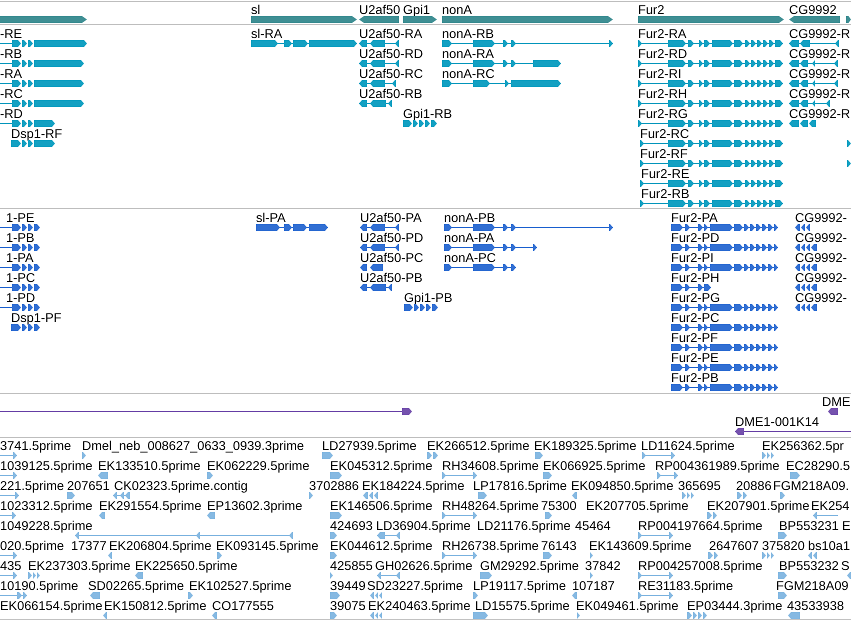 This screenshot has width=851, height=620. What do you see at coordinates (524, 525) in the screenshot?
I see `est-label: LD21176.5prime` at bounding box center [524, 525].